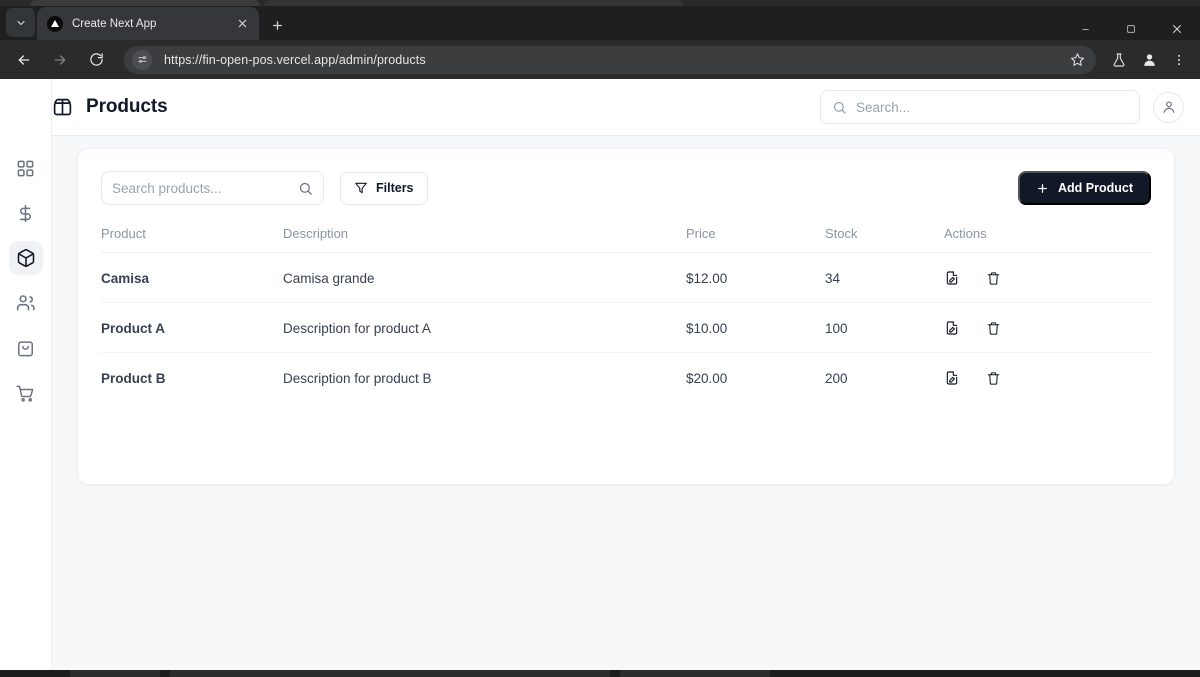  I want to click on cell-description: Camisa grande, so click(484, 277).